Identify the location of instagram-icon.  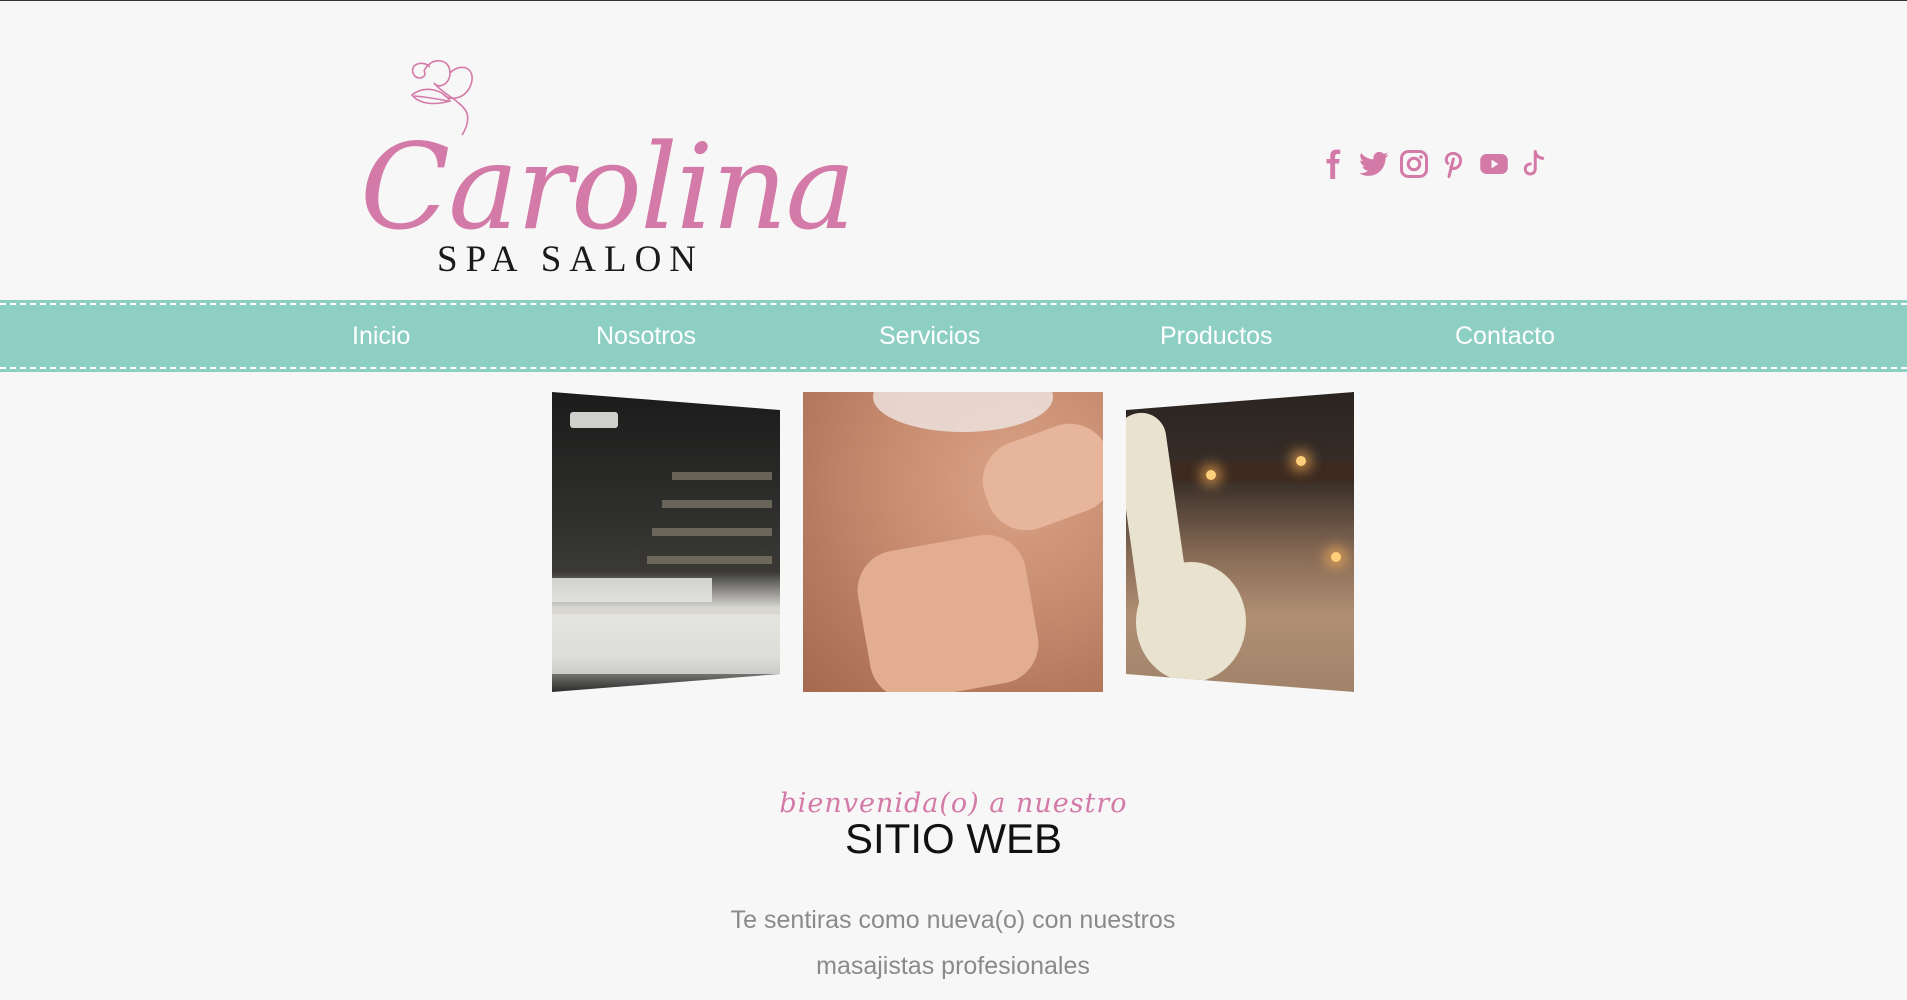
(1414, 164).